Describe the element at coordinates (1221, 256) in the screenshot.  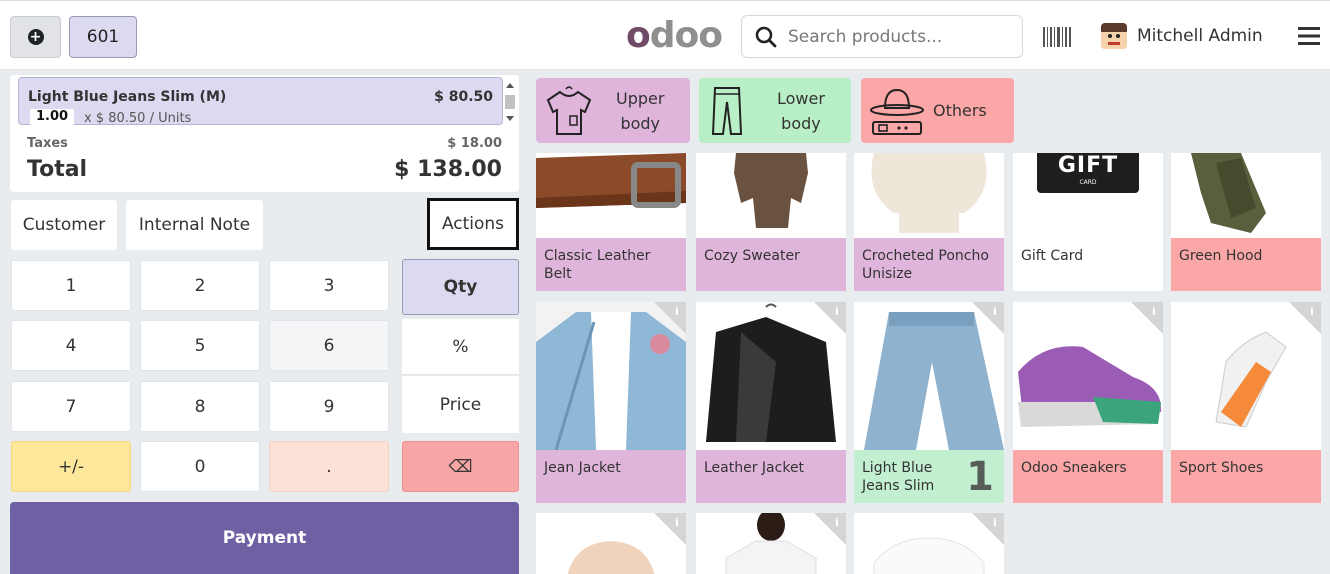
I see `product-name: Green Hood` at that location.